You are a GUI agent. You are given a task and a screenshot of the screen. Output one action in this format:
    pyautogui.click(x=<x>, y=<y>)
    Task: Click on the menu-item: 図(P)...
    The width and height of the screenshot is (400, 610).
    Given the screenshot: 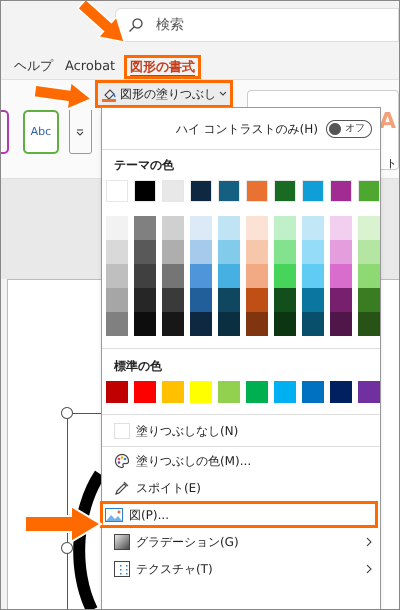 What is the action you would take?
    pyautogui.click(x=239, y=514)
    